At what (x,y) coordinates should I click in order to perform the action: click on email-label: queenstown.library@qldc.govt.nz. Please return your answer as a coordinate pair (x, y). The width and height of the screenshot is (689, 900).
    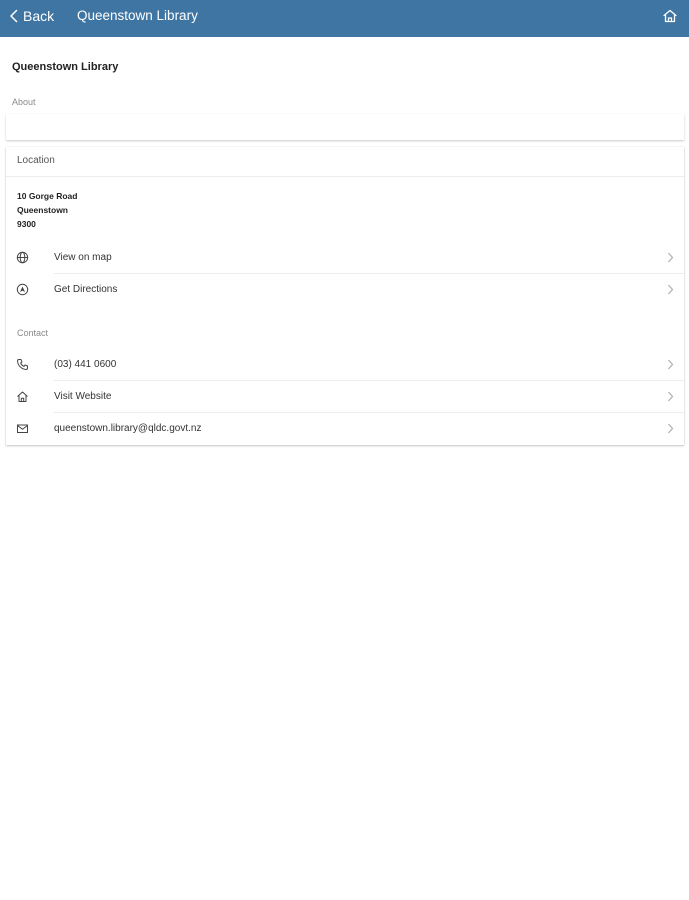
    Looking at the image, I should click on (128, 428).